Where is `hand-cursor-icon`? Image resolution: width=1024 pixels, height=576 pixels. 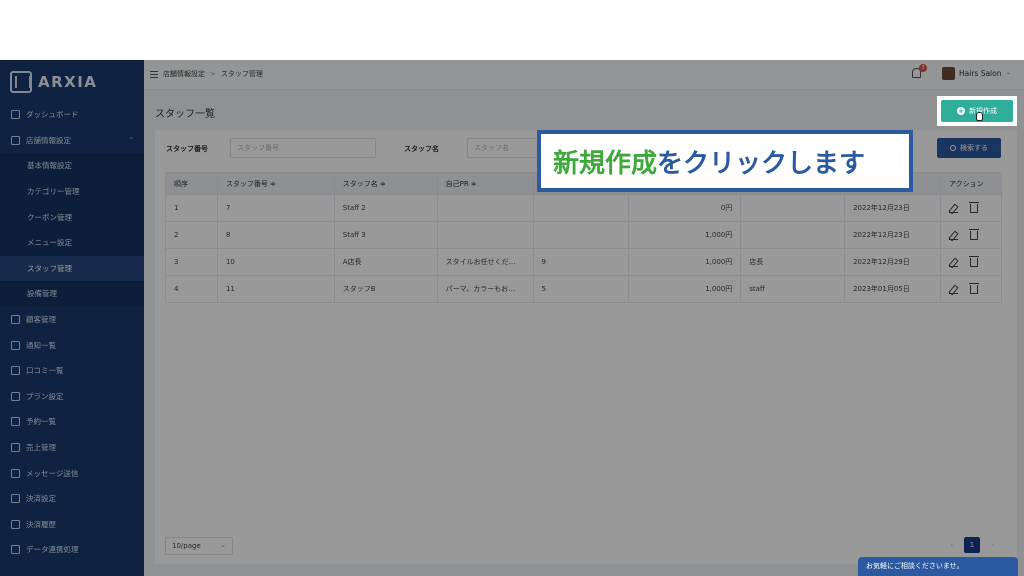 hand-cursor-icon is located at coordinates (979, 116).